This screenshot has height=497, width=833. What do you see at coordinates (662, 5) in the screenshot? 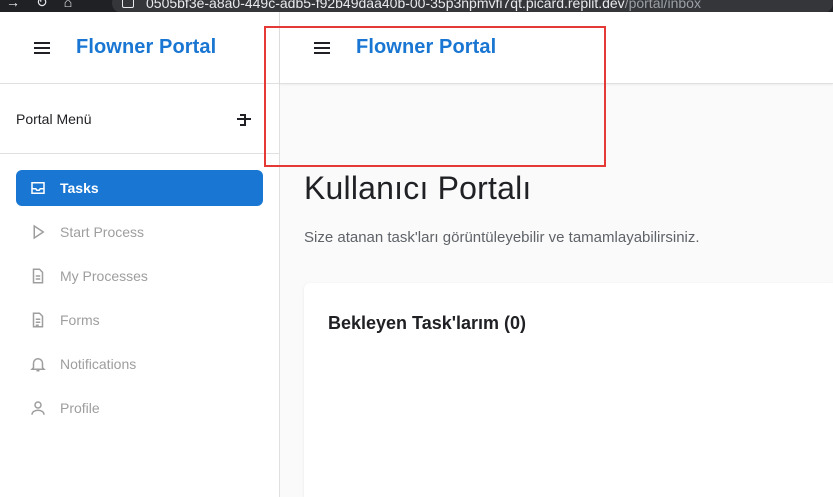
I see `url-path: /portal/inbox` at bounding box center [662, 5].